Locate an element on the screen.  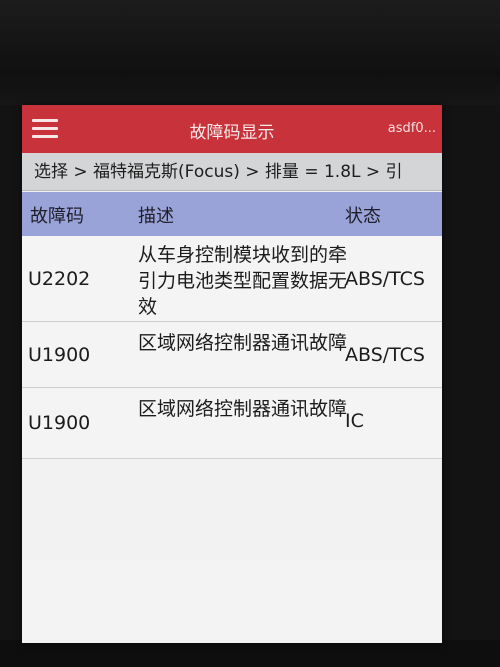
empty-list-area is located at coordinates (232, 601).